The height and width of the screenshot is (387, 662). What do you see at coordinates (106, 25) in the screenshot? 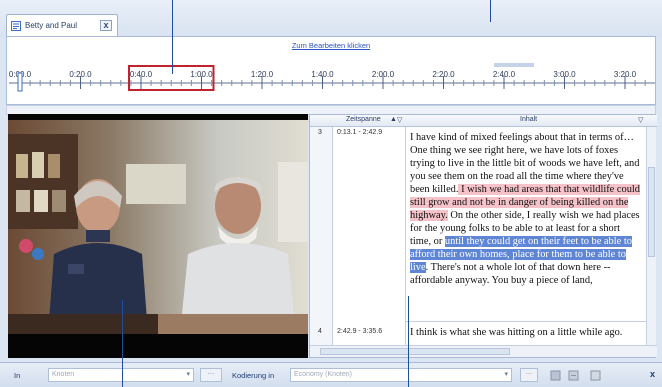
I see `close-tab-icon: x` at bounding box center [106, 25].